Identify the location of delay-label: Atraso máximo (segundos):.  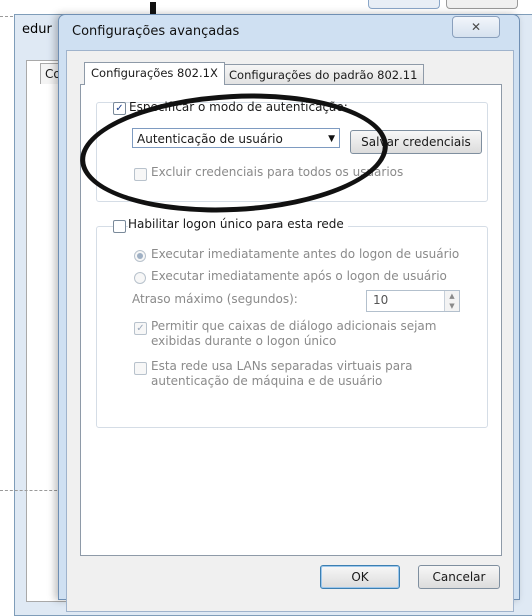
(215, 299).